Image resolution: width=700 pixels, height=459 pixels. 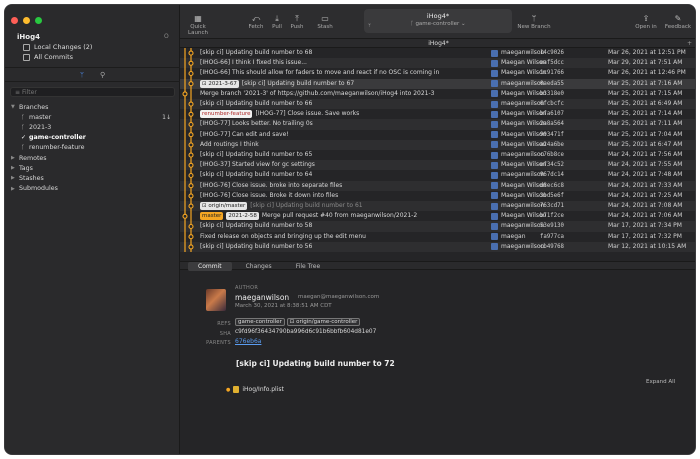 I want to click on expand-all-button: Expand All, so click(x=660, y=382).